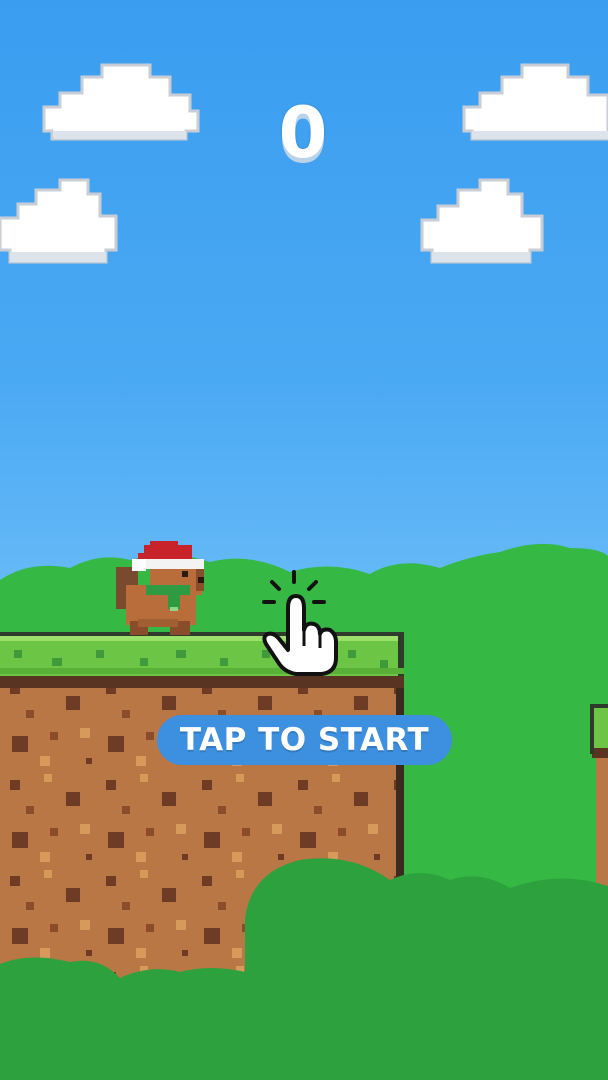 The height and width of the screenshot is (1080, 608). What do you see at coordinates (160, 588) in the screenshot?
I see `dog-character` at bounding box center [160, 588].